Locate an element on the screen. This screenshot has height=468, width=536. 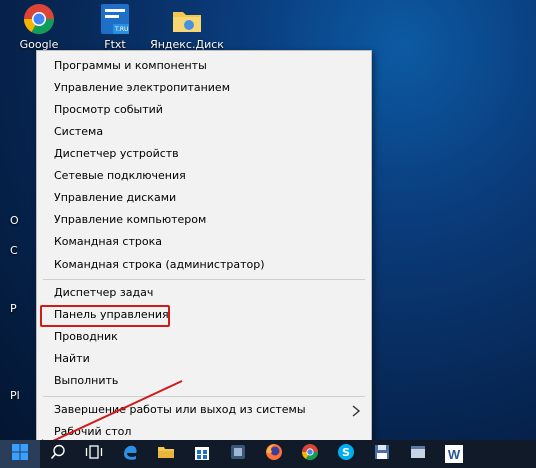
skype-icon: S is located at coordinates (346, 454).